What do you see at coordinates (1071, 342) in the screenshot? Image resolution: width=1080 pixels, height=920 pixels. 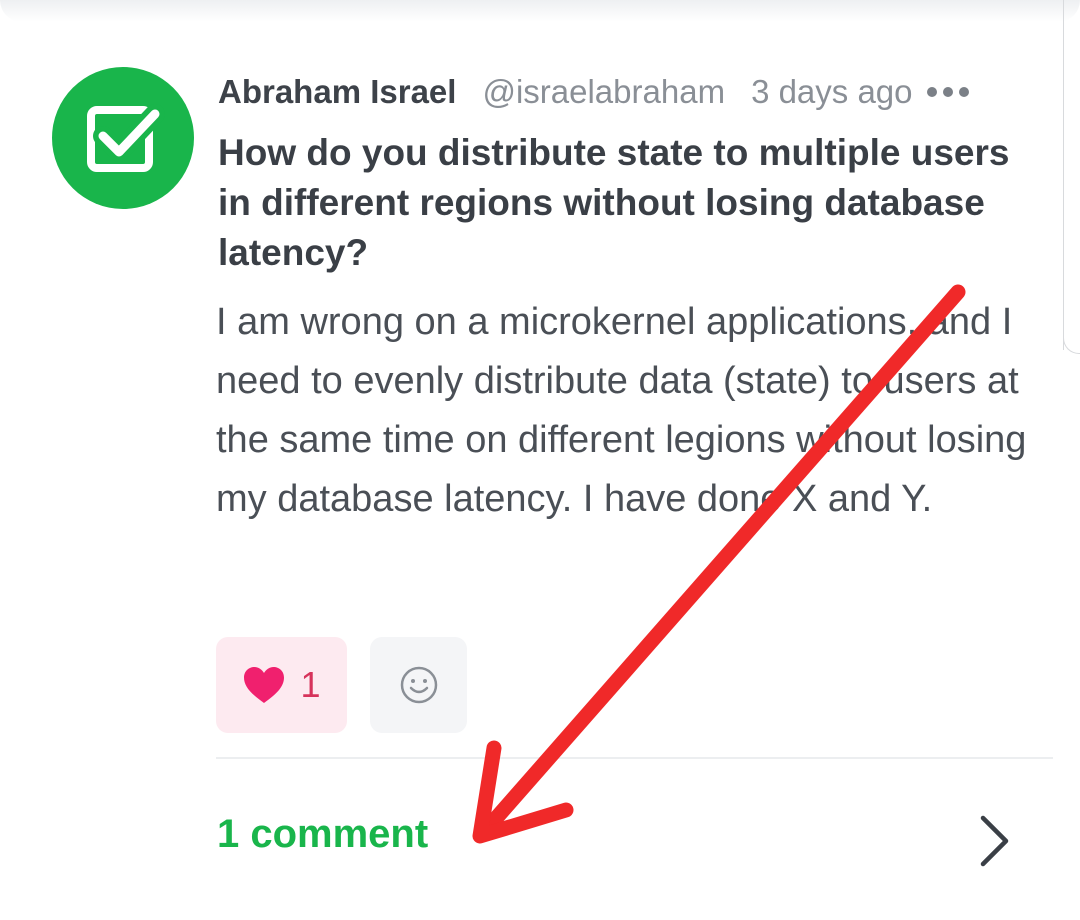 I see `scroll-edge-corner` at bounding box center [1071, 342].